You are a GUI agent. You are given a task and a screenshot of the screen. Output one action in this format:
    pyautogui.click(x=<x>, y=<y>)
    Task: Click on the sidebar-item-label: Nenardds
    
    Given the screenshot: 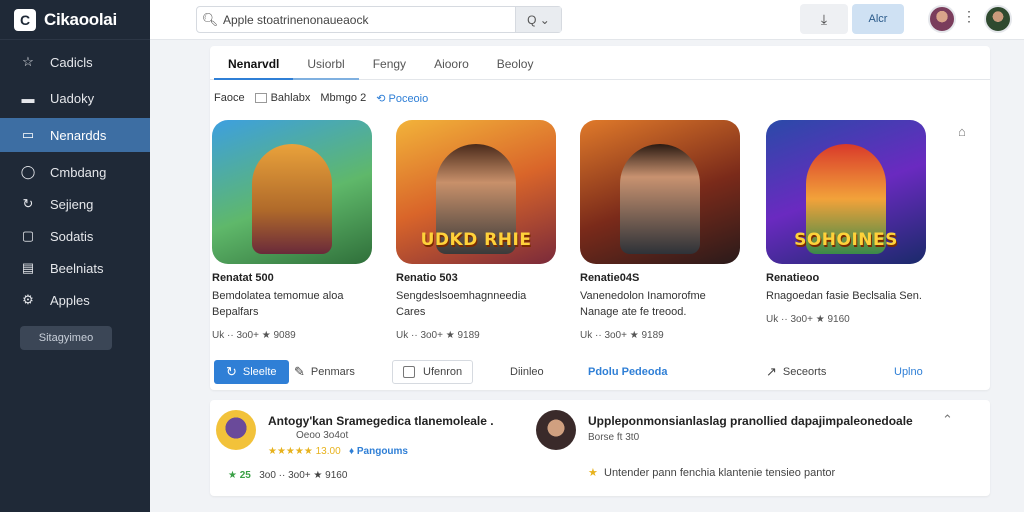 What is the action you would take?
    pyautogui.click(x=78, y=135)
    